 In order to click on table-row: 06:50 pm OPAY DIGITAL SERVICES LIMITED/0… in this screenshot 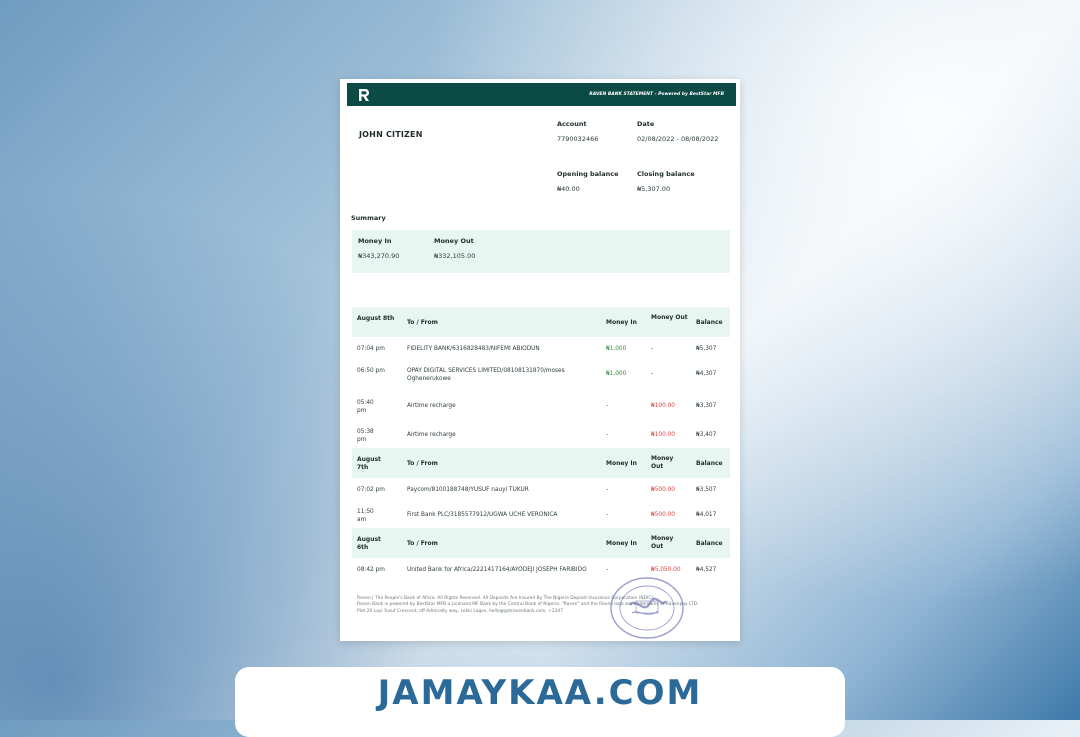, I will do `click(541, 375)`.